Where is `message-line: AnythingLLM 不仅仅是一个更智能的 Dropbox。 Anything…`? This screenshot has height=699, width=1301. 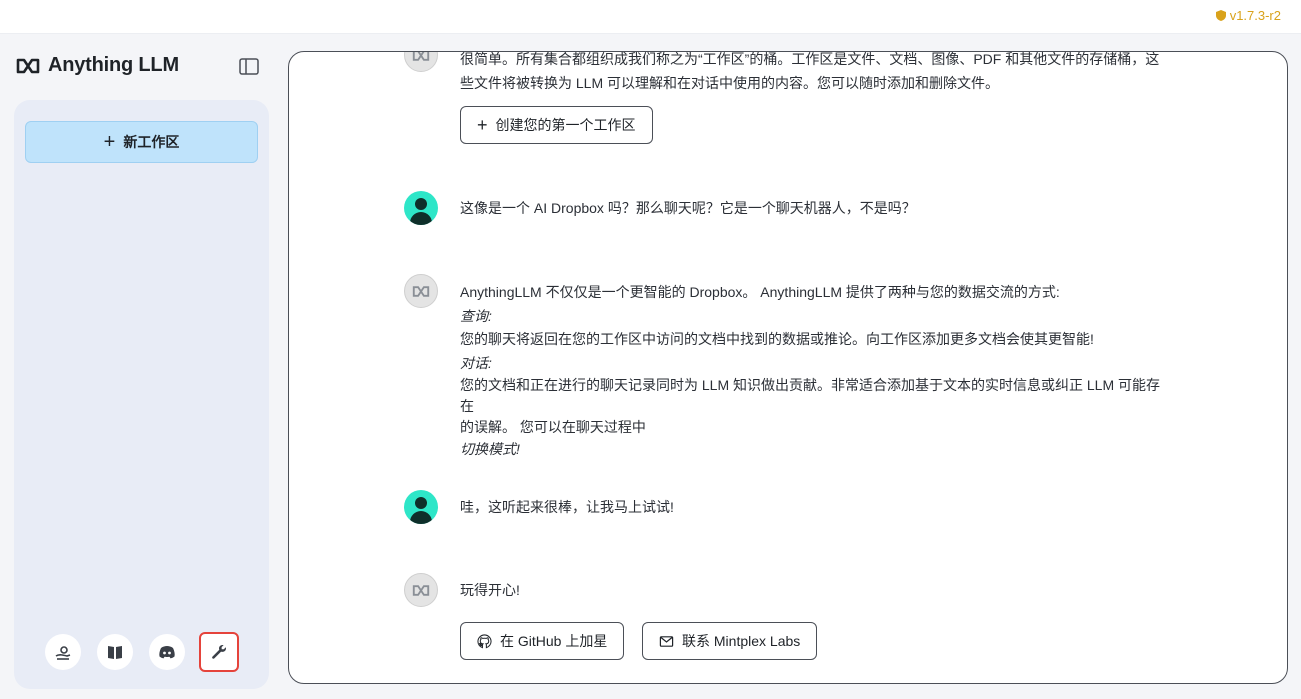 message-line: AnythingLLM 不仅仅是一个更智能的 Dropbox。 Anything… is located at coordinates (760, 292).